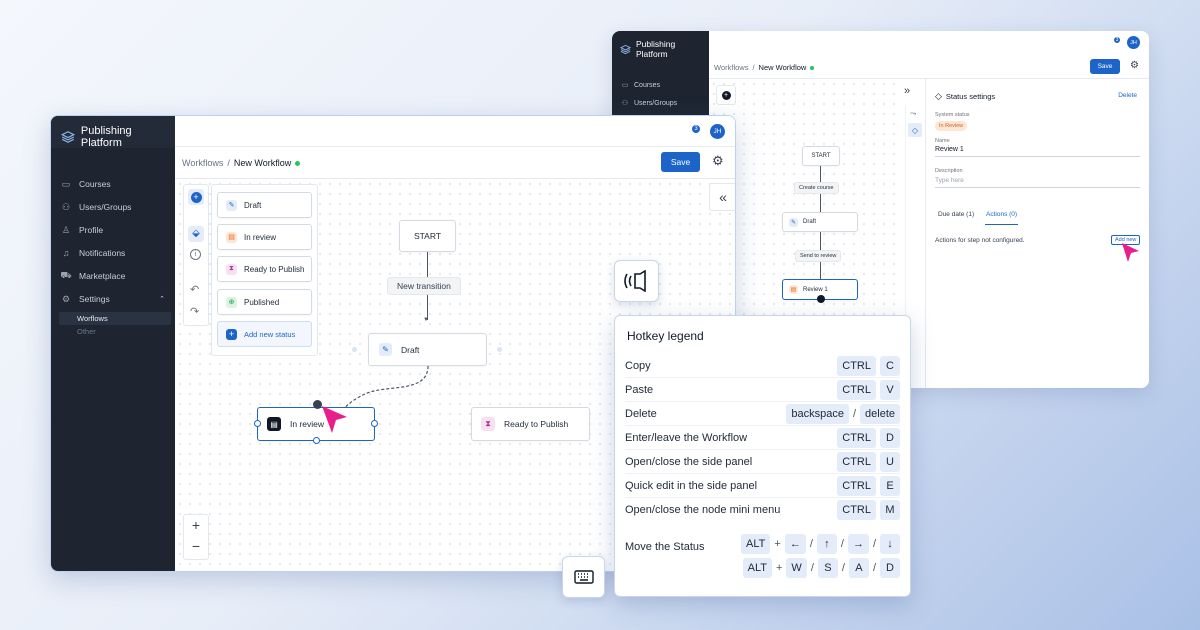 This screenshot has width=1200, height=630. I want to click on notification-badge: 3, so click(696, 129).